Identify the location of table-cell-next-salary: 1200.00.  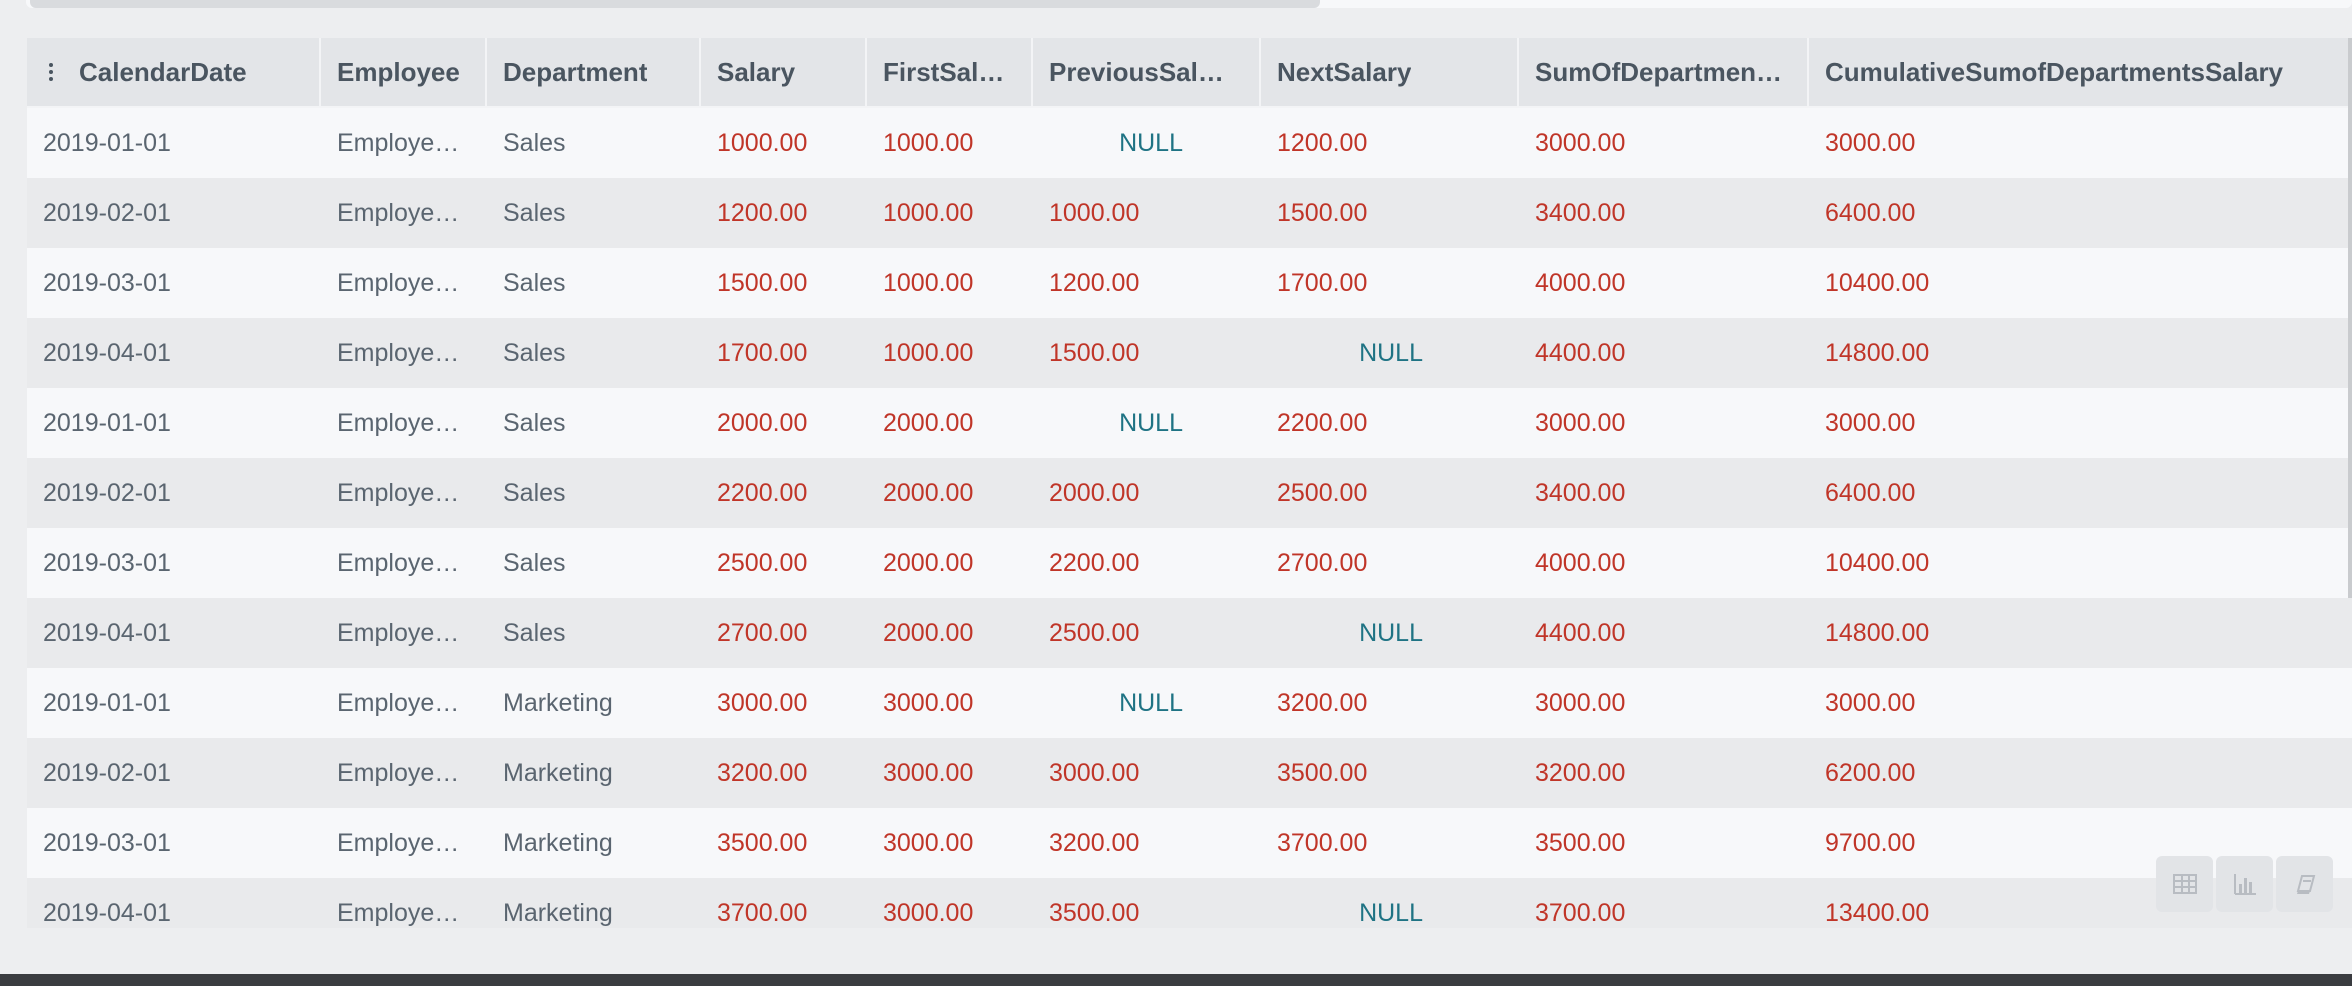
(1390, 143).